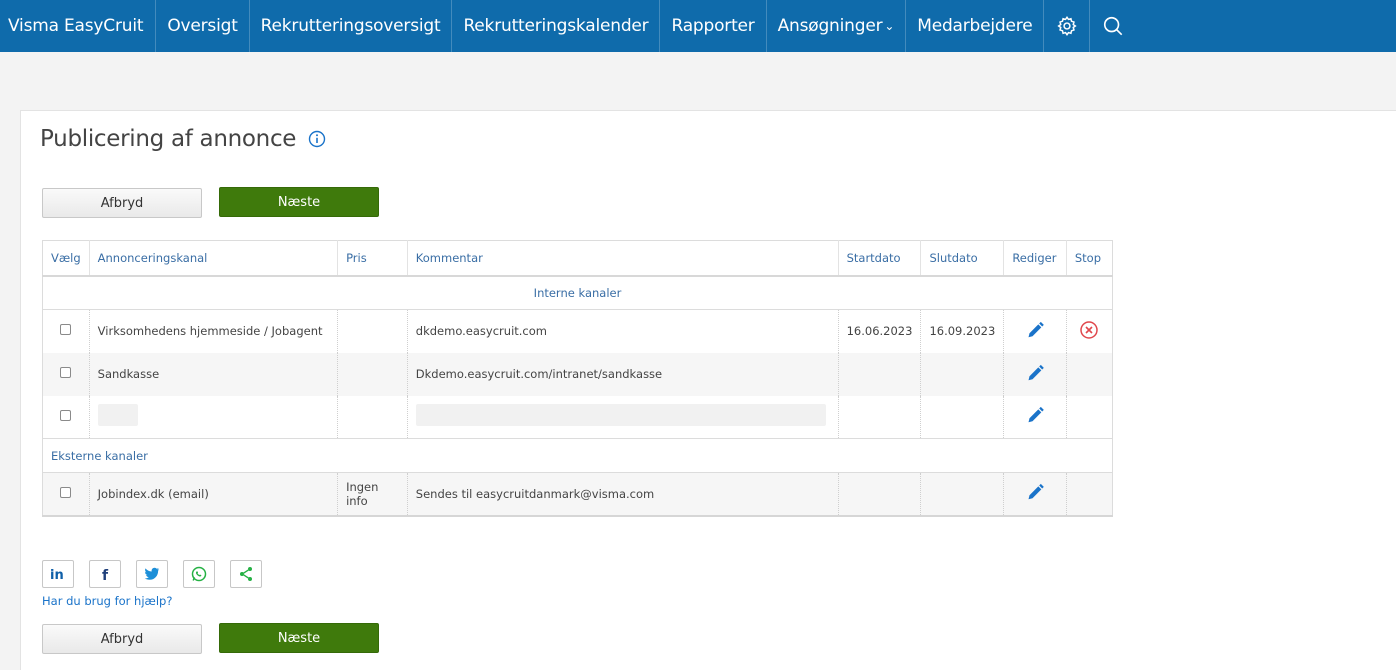 The width and height of the screenshot is (1396, 670). Describe the element at coordinates (623, 258) in the screenshot. I see `col-kommentar: Kommentar` at that location.